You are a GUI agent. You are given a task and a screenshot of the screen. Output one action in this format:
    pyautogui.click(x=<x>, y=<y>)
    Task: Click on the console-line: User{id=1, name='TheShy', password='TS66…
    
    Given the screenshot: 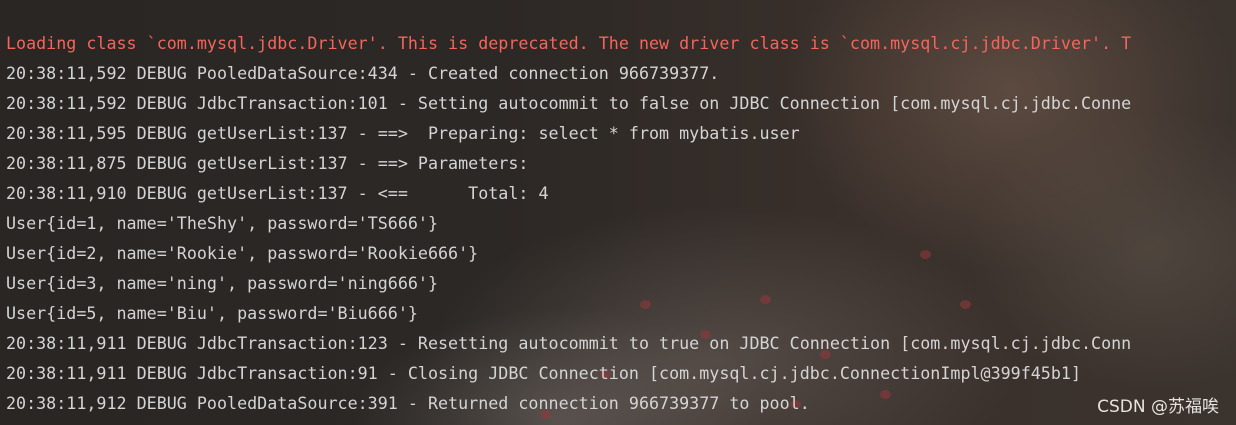 What is the action you would take?
    pyautogui.click(x=222, y=223)
    